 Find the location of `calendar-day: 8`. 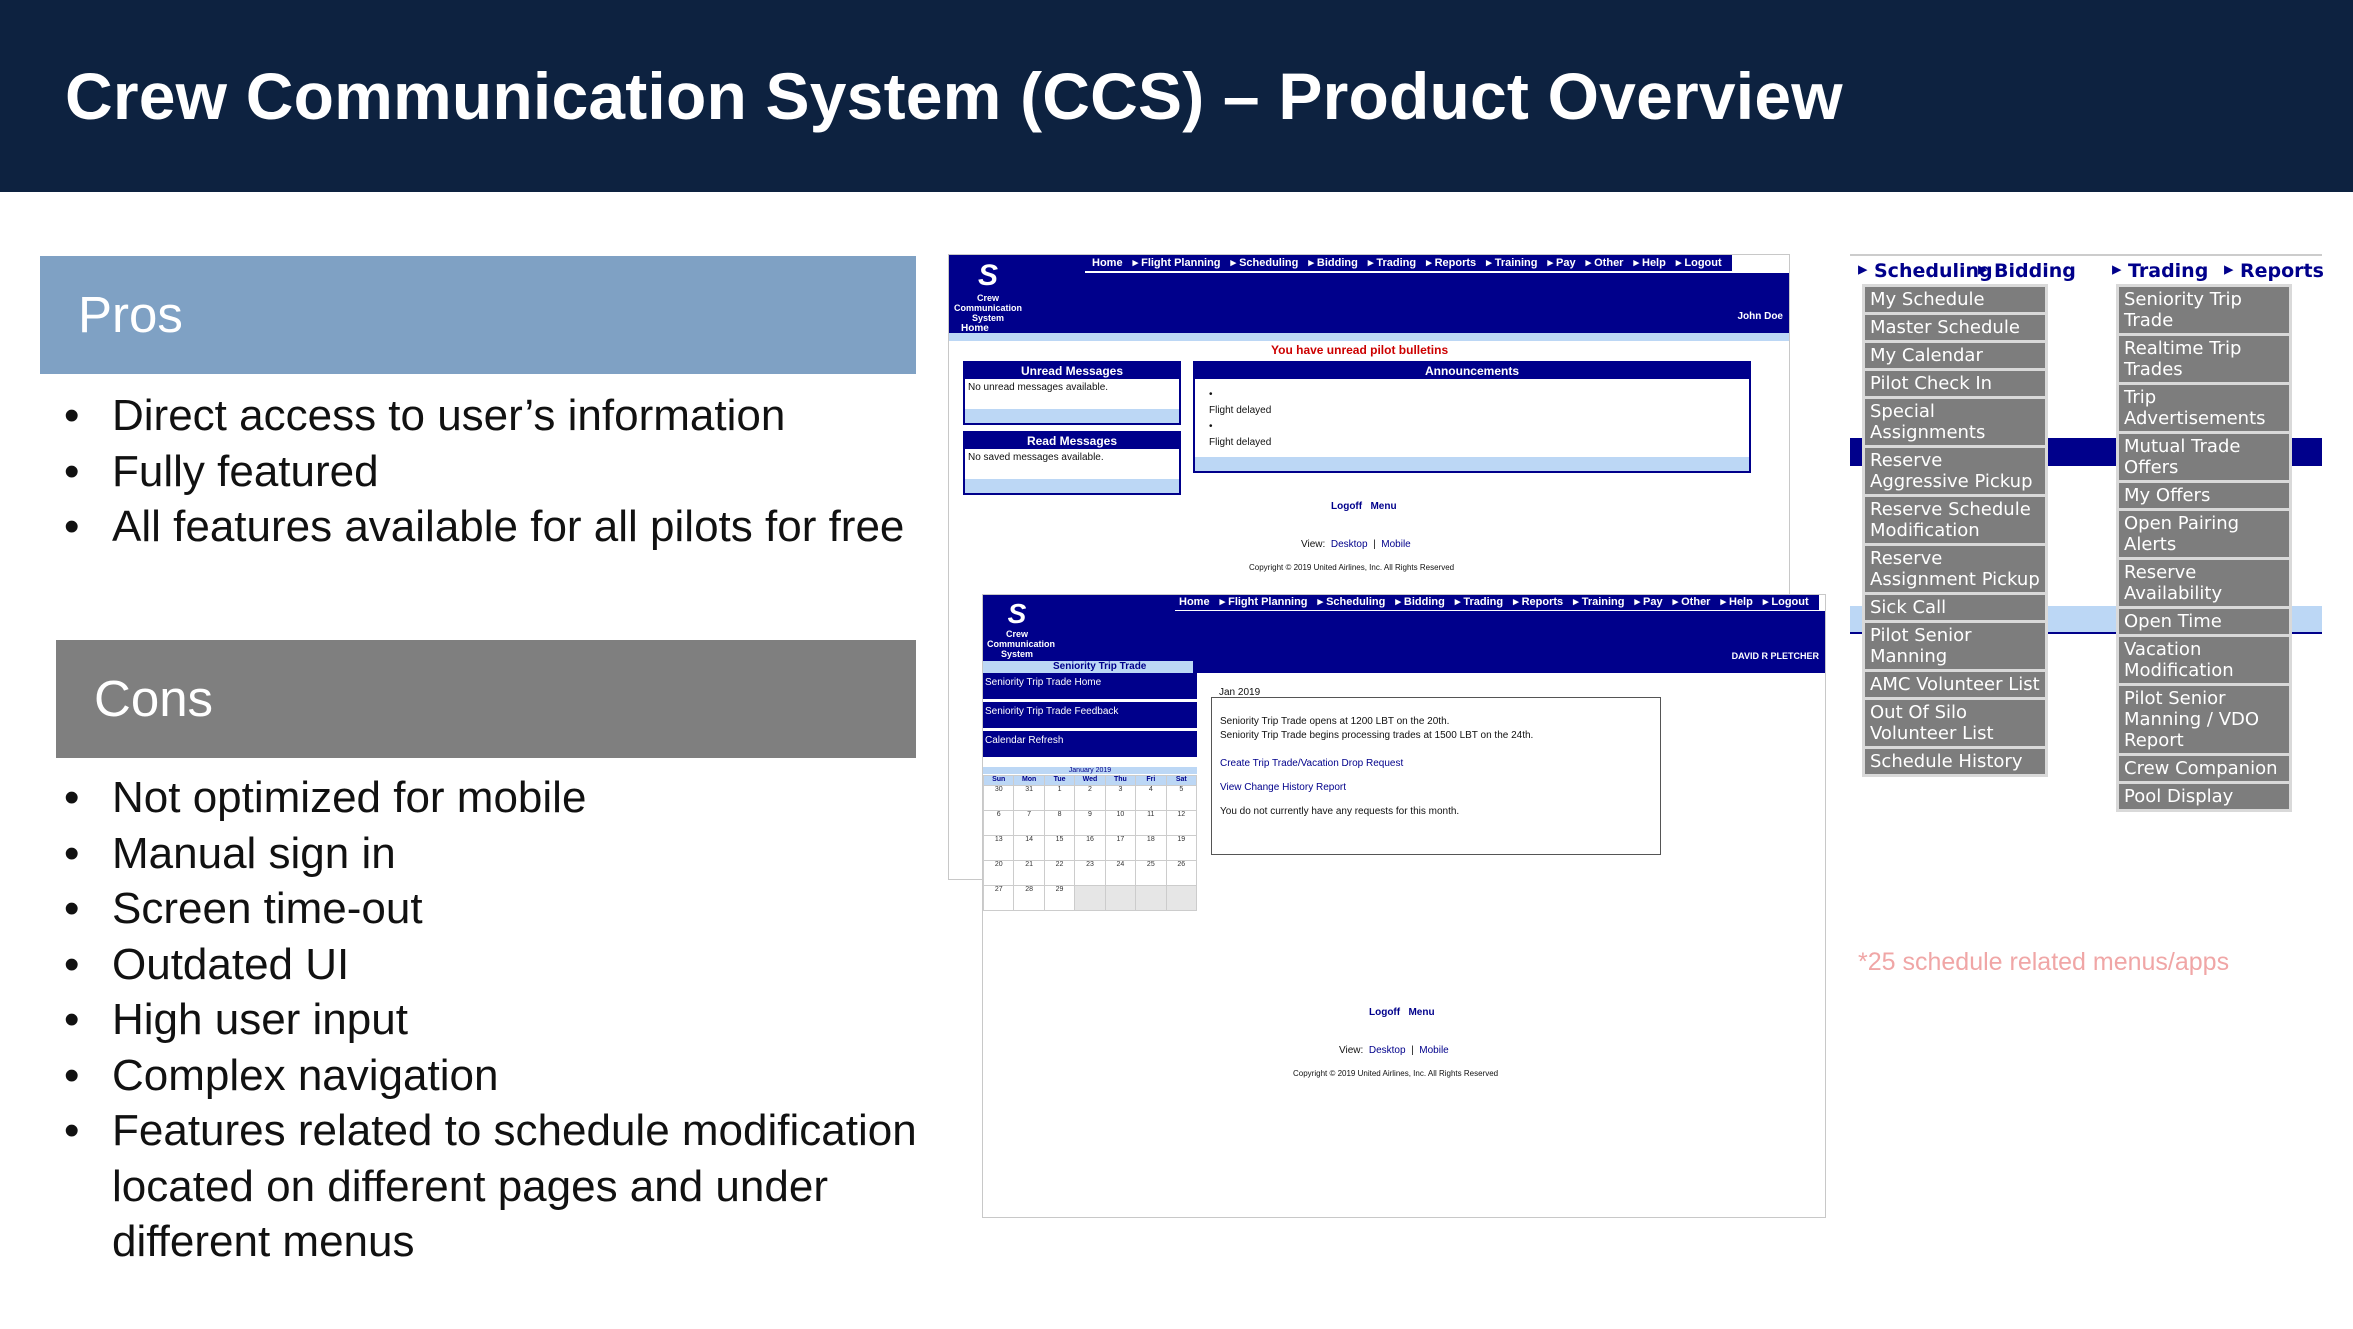

calendar-day: 8 is located at coordinates (1059, 823).